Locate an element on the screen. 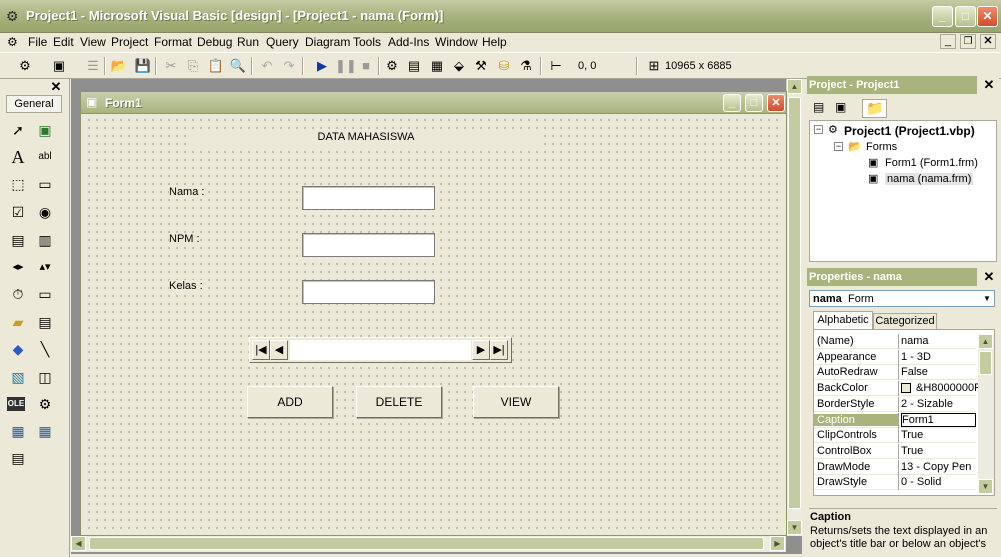  property-row: BorderStyle 2 - Sizable is located at coordinates (895, 404).